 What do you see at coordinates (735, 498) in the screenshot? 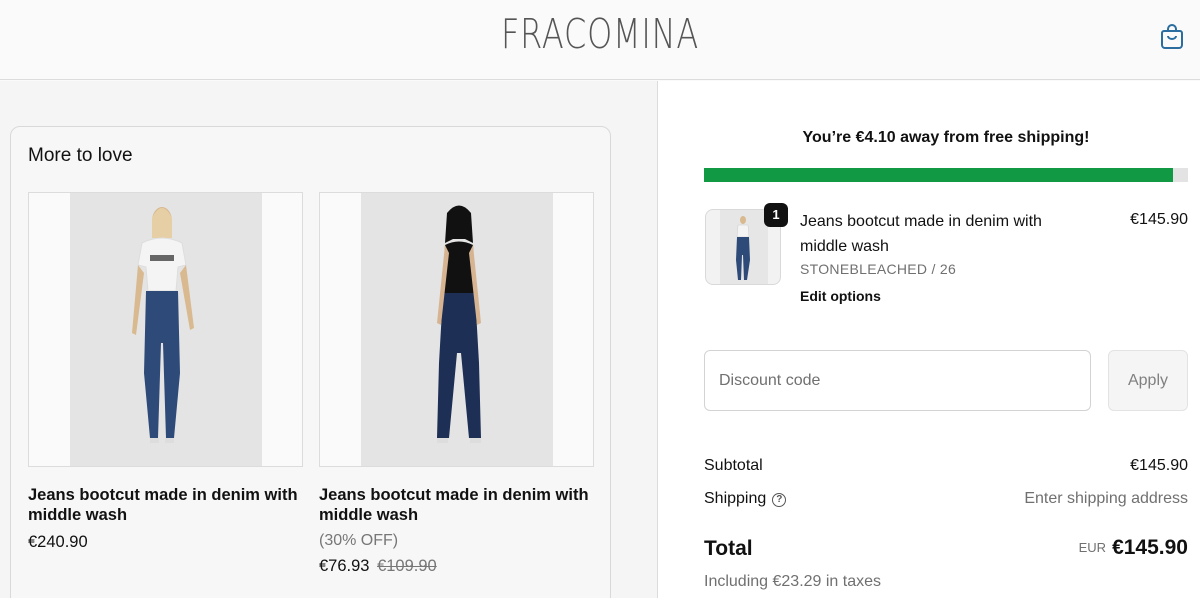
I see `shipping-label: Shipping` at bounding box center [735, 498].